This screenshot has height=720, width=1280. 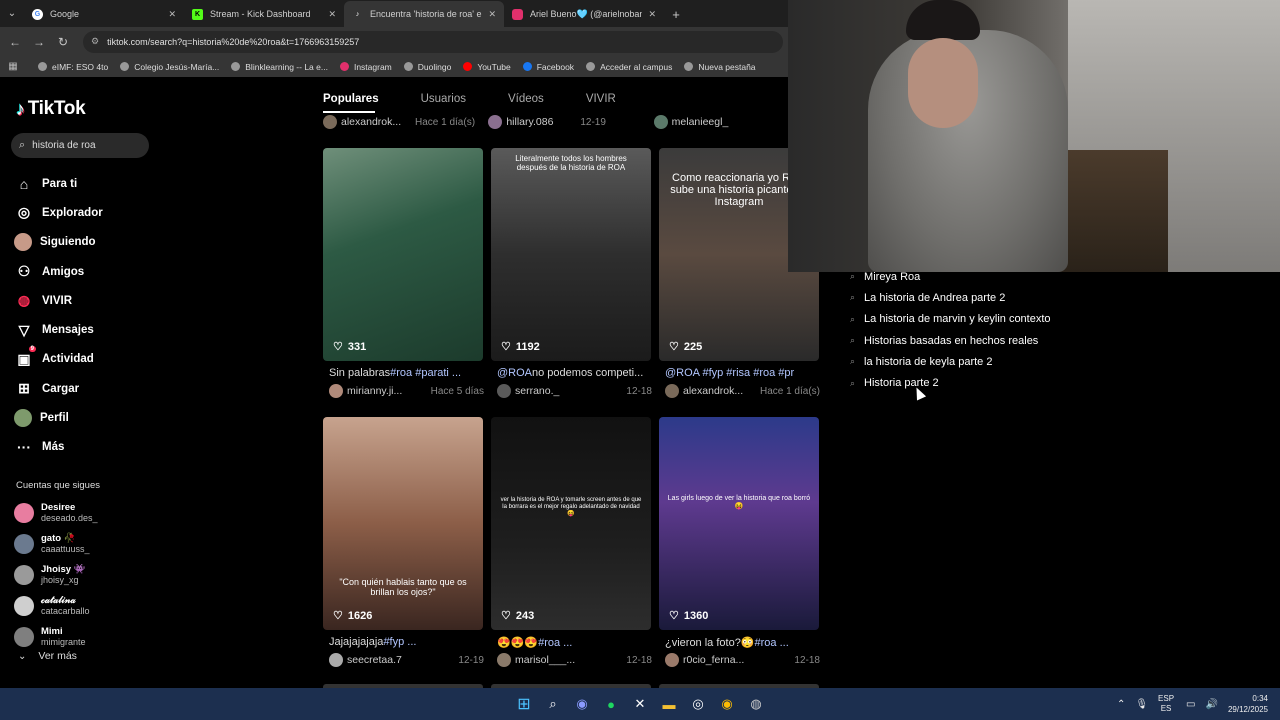 What do you see at coordinates (406, 660) in the screenshot?
I see `video-meta: seecretaa.7 12-19` at bounding box center [406, 660].